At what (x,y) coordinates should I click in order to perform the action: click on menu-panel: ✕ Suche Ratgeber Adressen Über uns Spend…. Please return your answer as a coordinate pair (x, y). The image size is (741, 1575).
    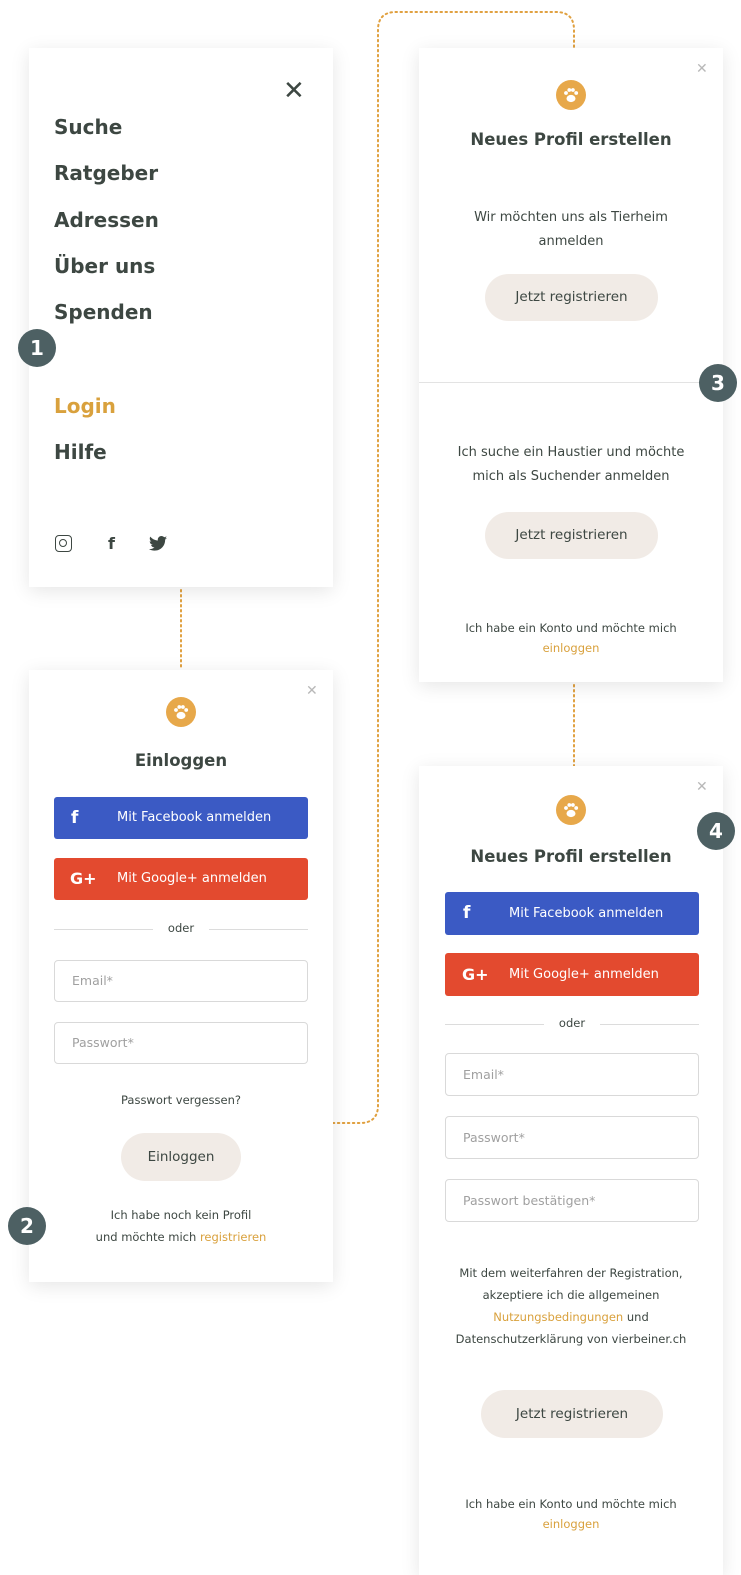
    Looking at the image, I should click on (181, 317).